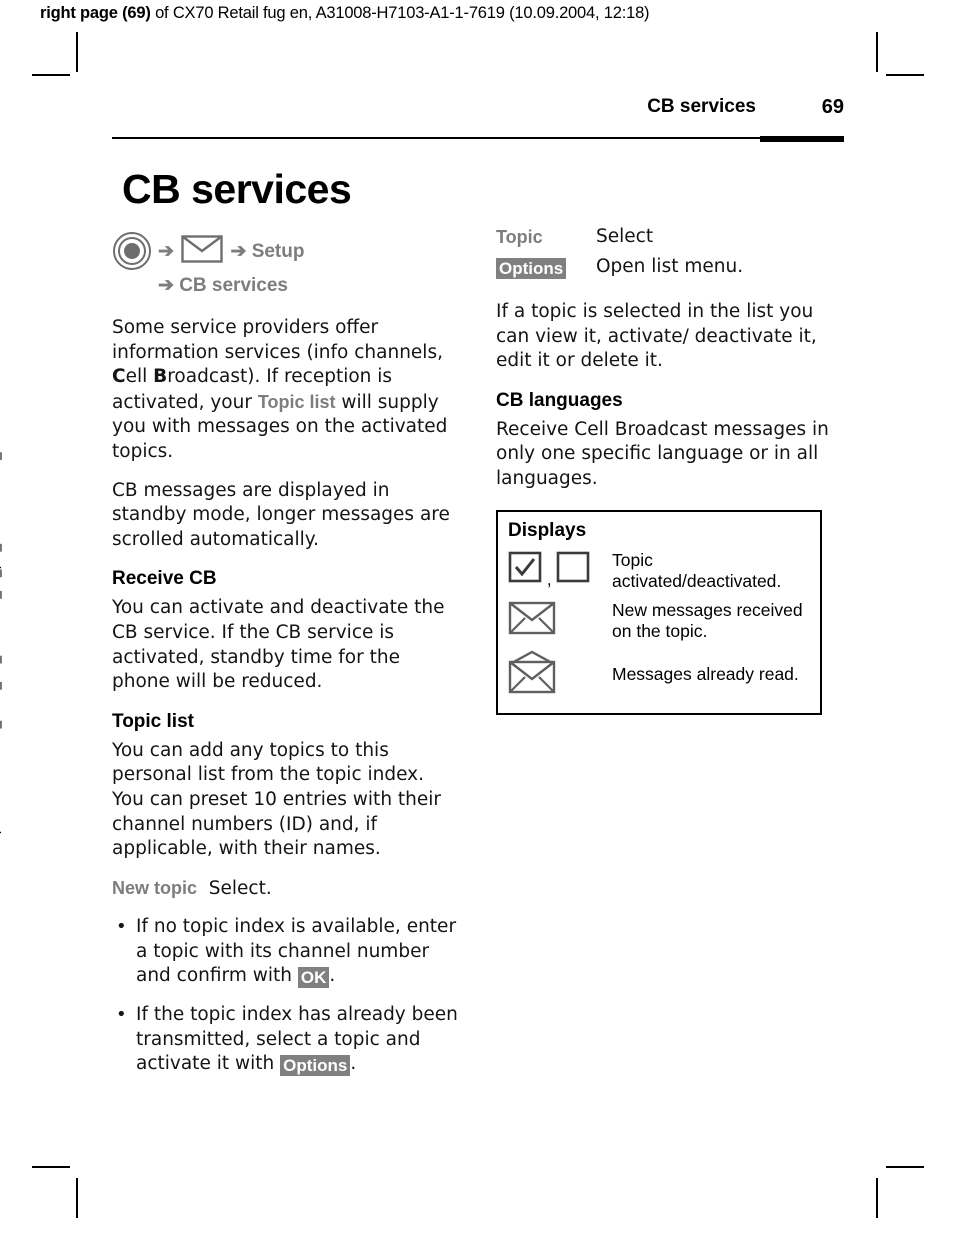  I want to click on table-row: New messages received on the topic., so click(659, 621).